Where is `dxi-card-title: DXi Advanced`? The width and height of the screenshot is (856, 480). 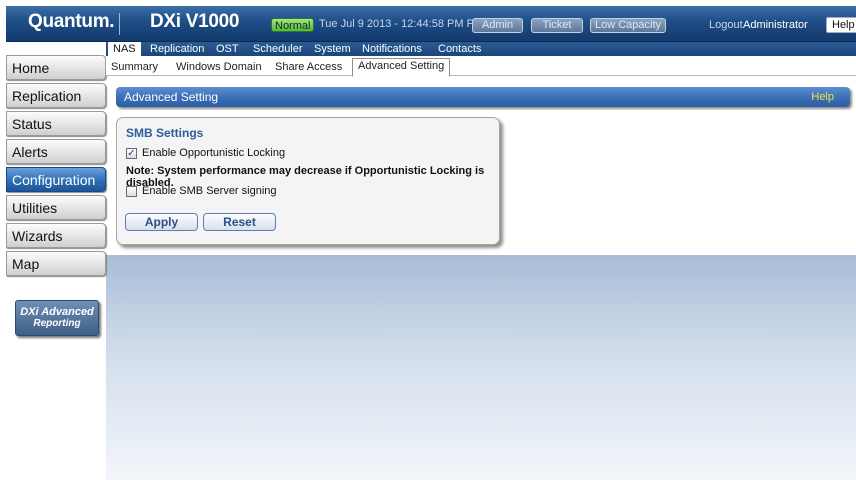 dxi-card-title: DXi Advanced is located at coordinates (57, 312).